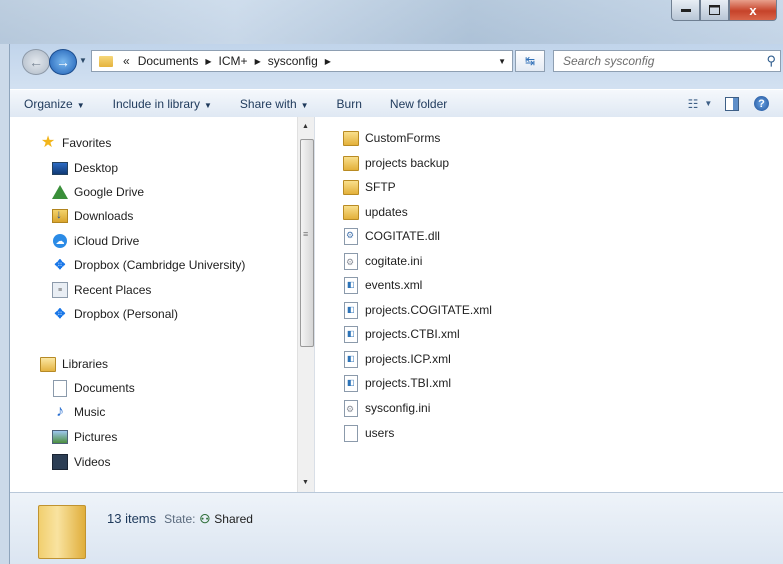  I want to click on nav-item-desktop: Desktop, so click(85, 168).